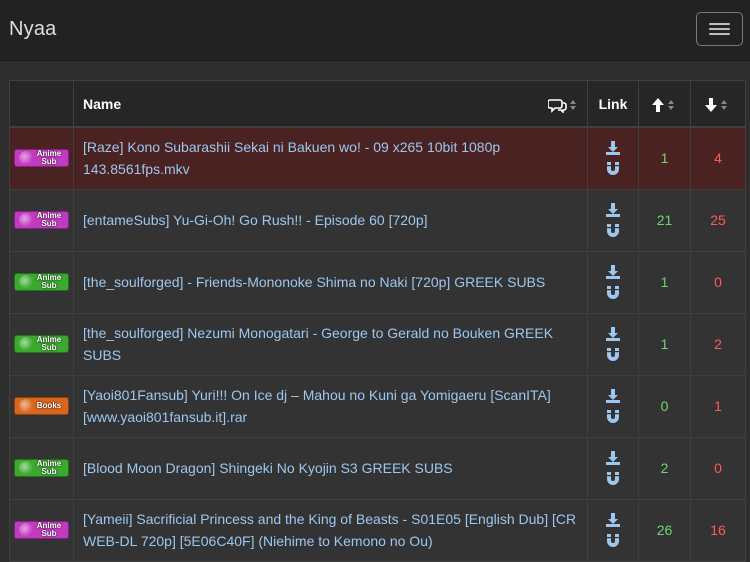 This screenshot has width=750, height=562. Describe the element at coordinates (33, 29) in the screenshot. I see `brand-logo: Nyaa` at that location.